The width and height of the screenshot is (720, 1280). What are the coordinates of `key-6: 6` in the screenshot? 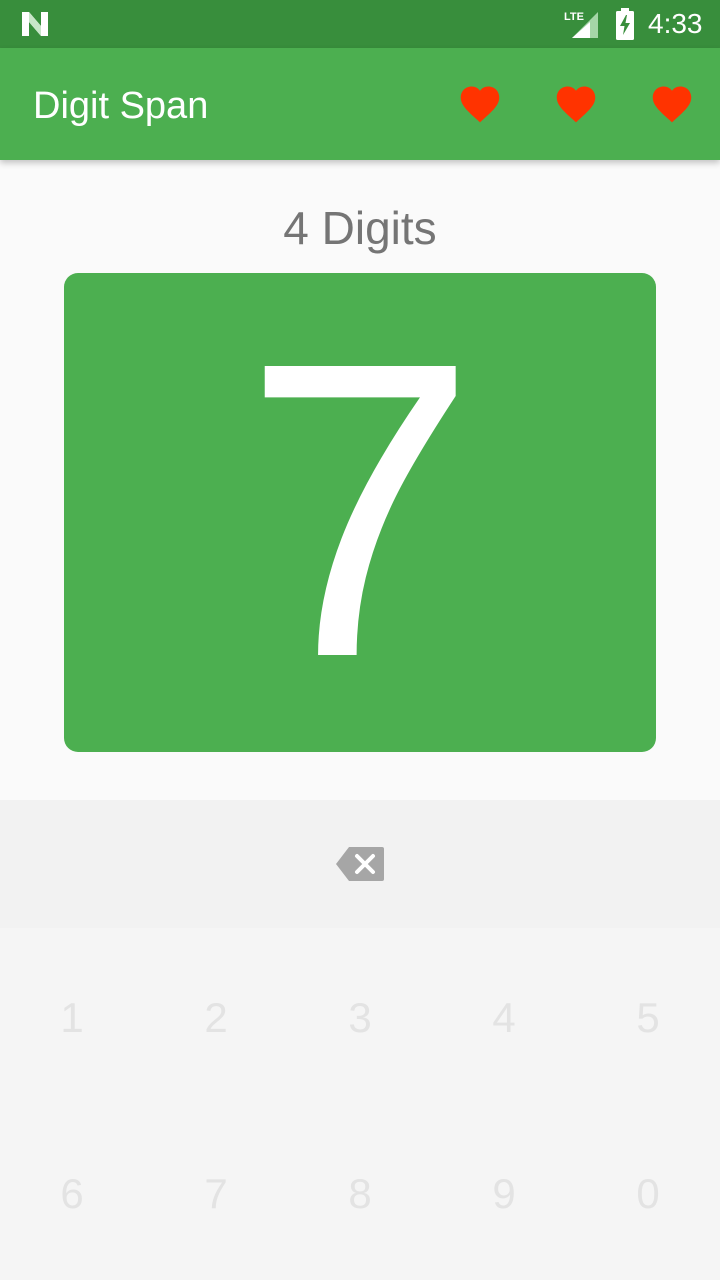 It's located at (72, 1194).